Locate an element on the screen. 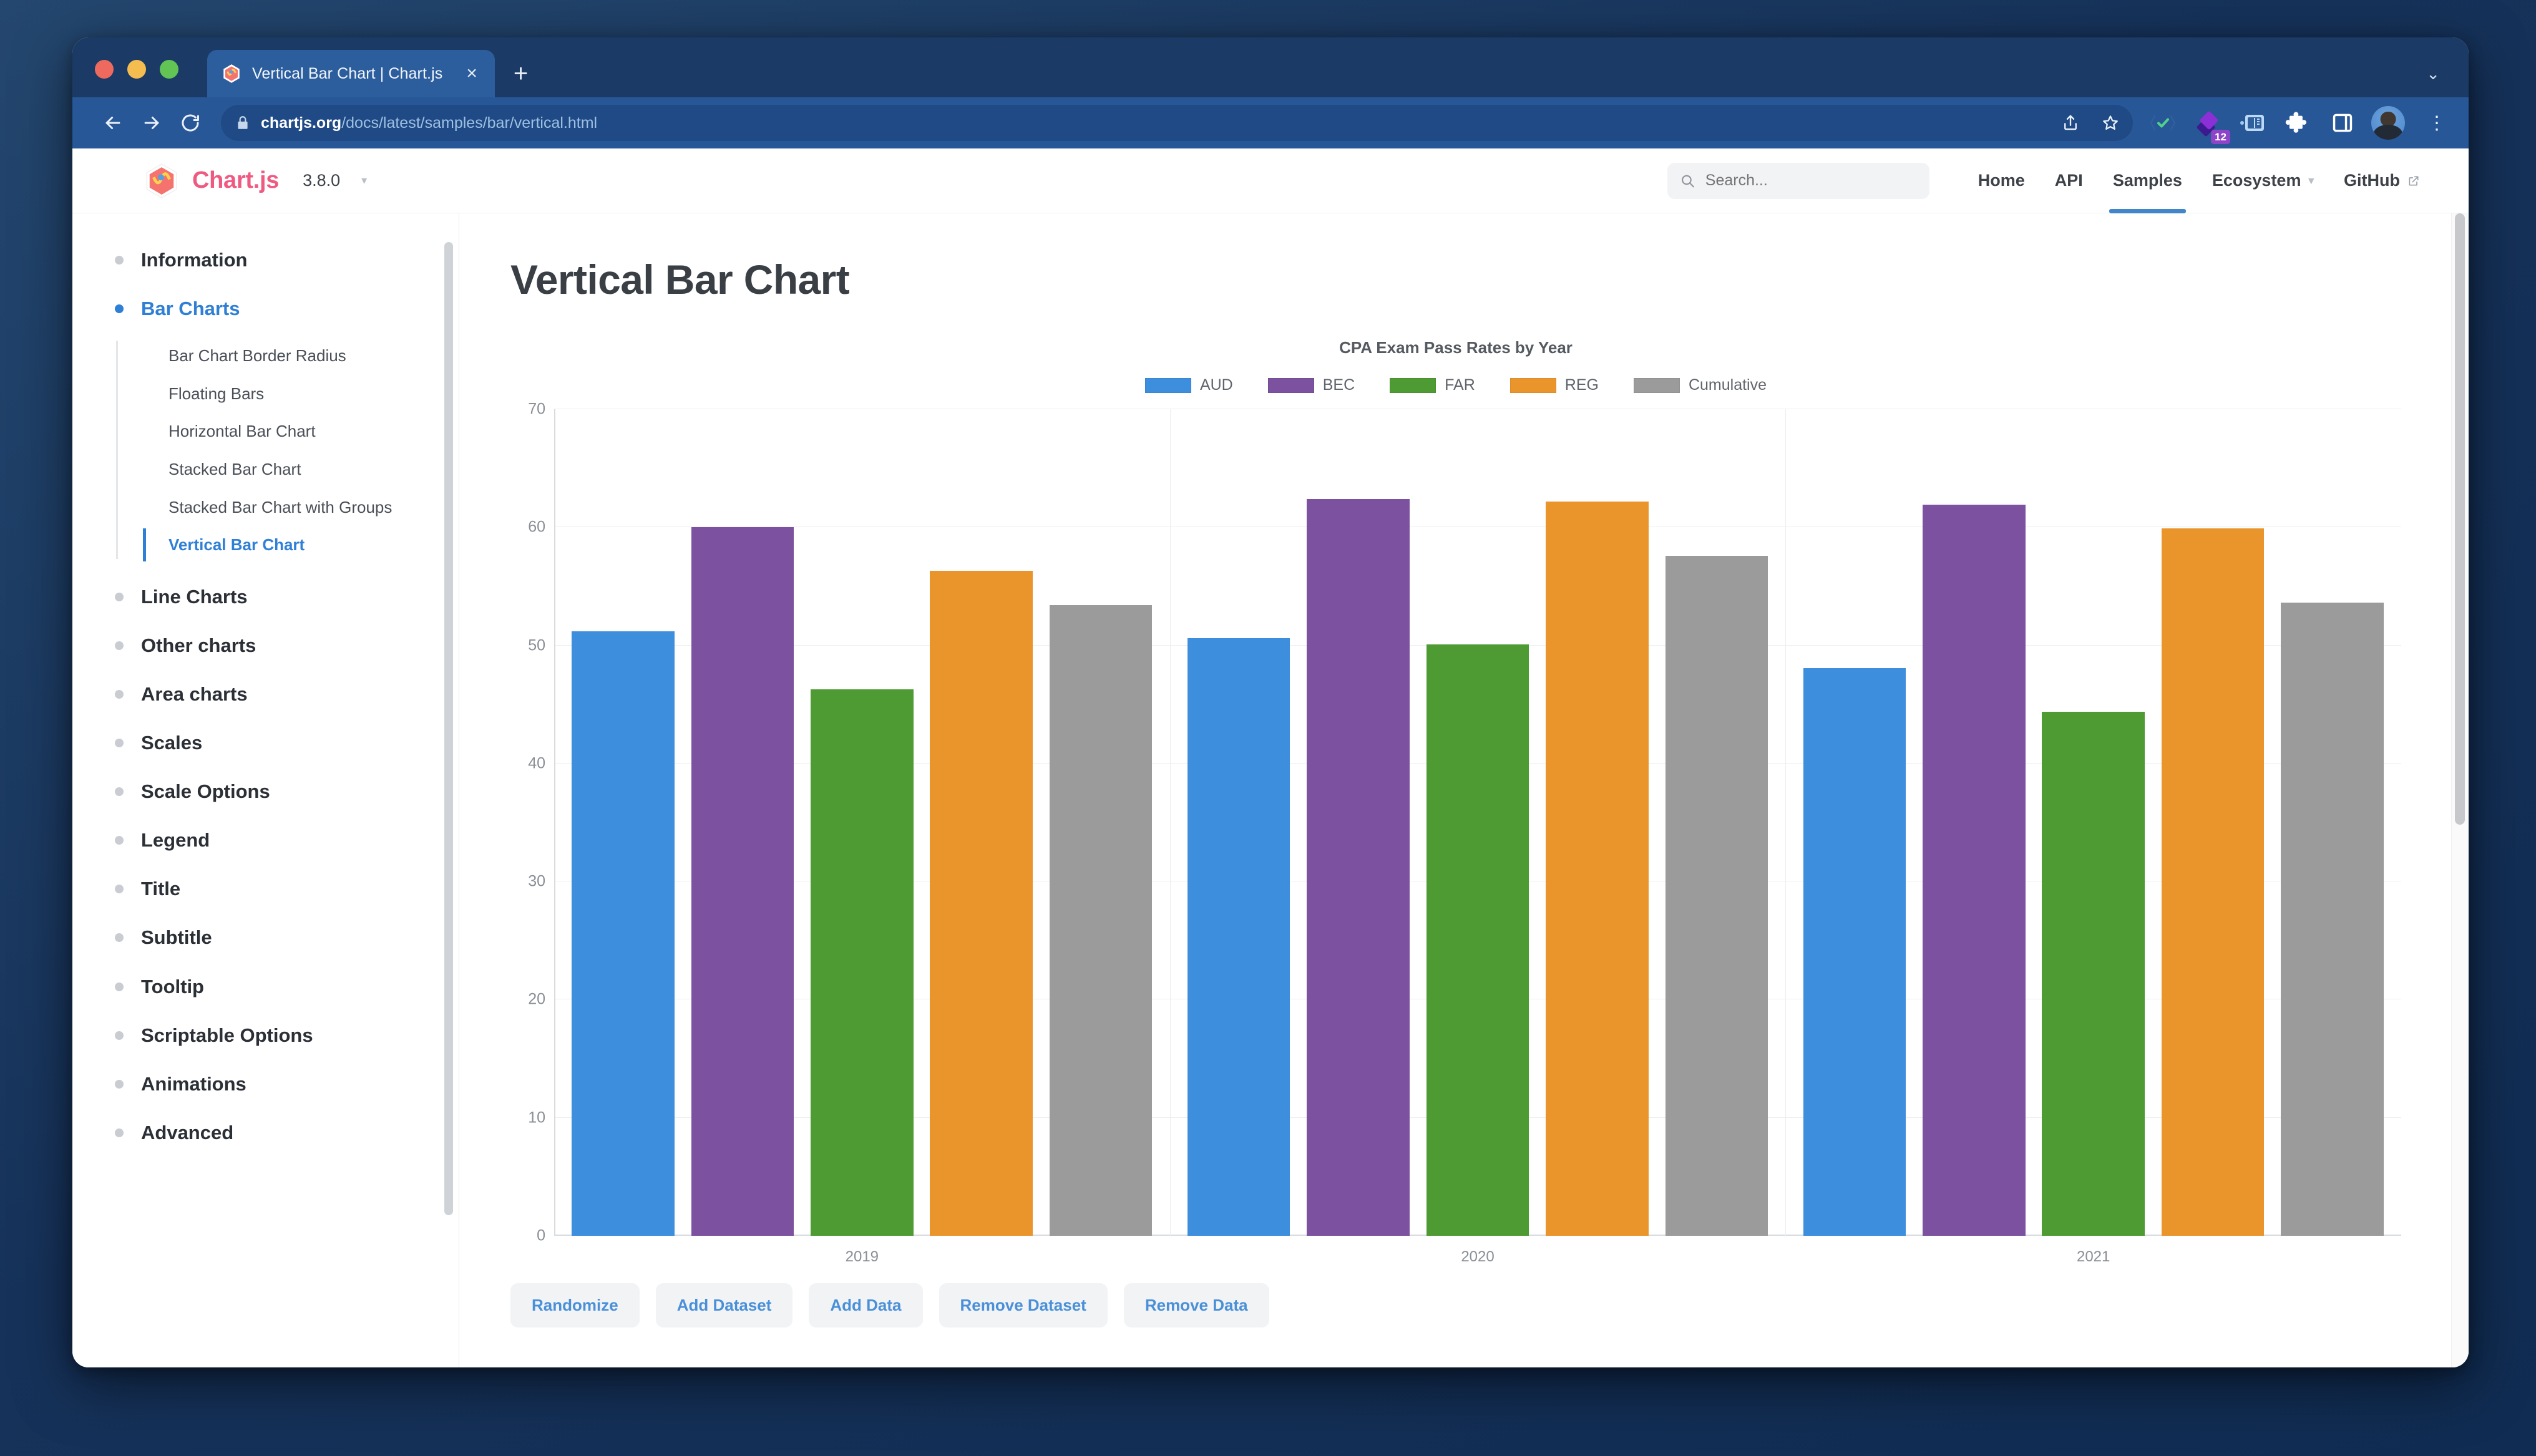 This screenshot has width=2536, height=1456. search-box is located at coordinates (1798, 181).